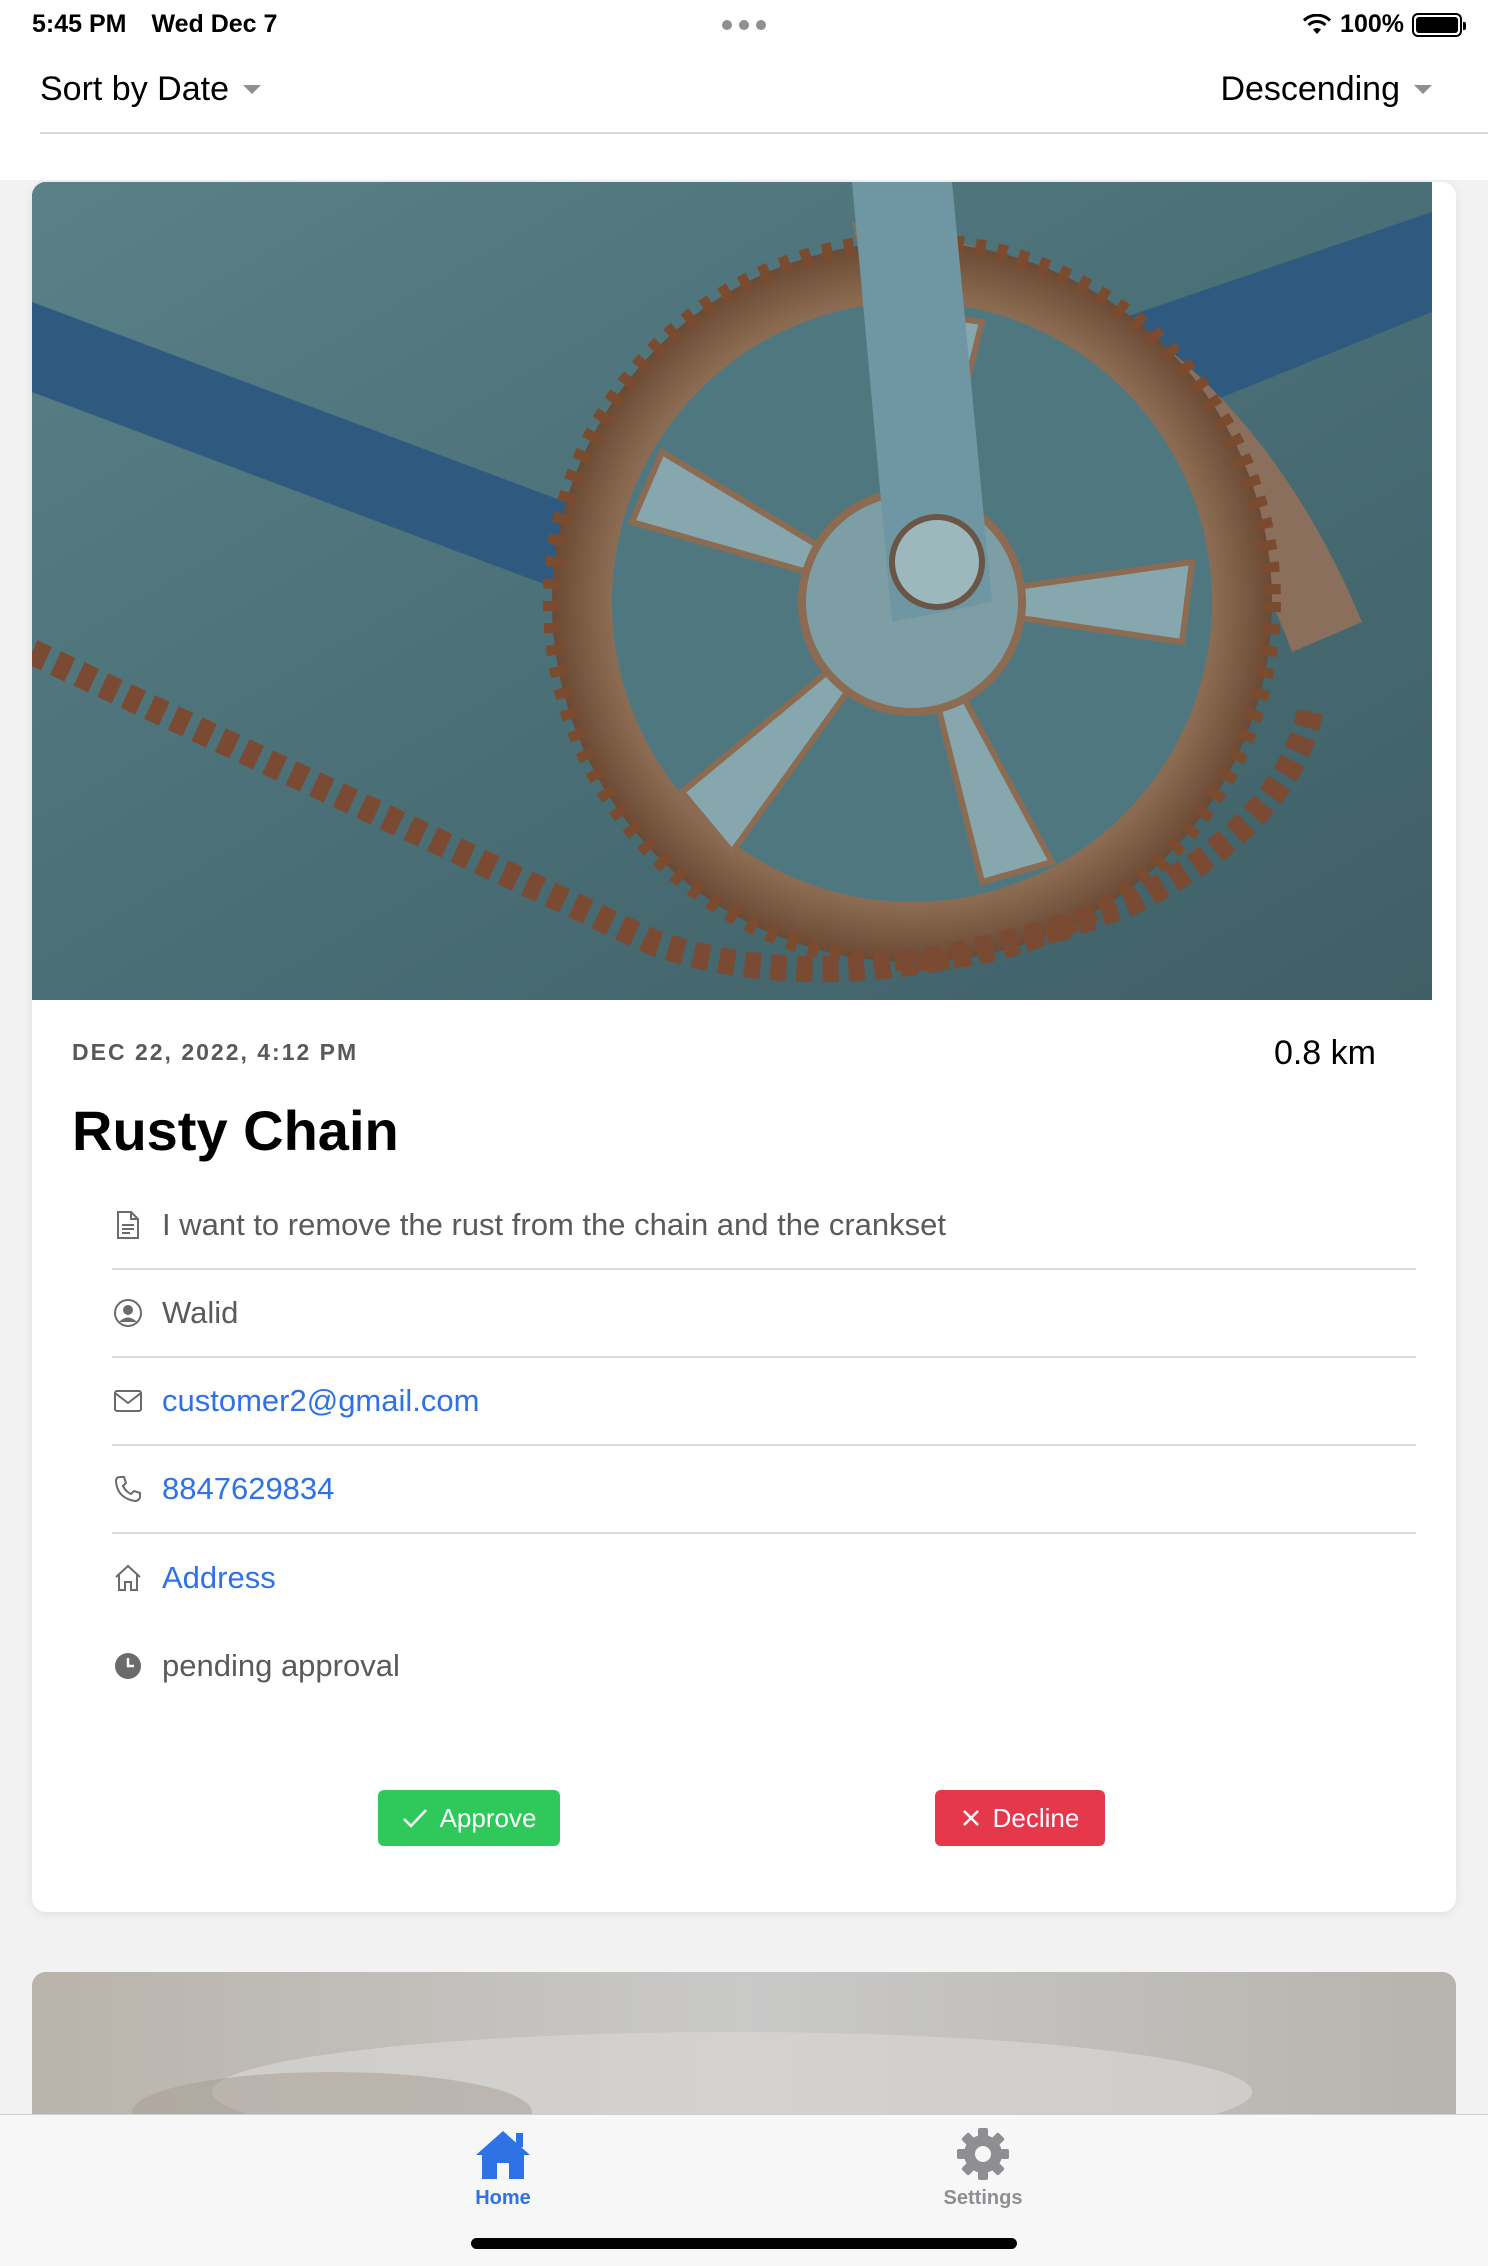 Image resolution: width=1488 pixels, height=2266 pixels. Describe the element at coordinates (983, 2198) in the screenshot. I see `tab-settings-label: Settings` at that location.